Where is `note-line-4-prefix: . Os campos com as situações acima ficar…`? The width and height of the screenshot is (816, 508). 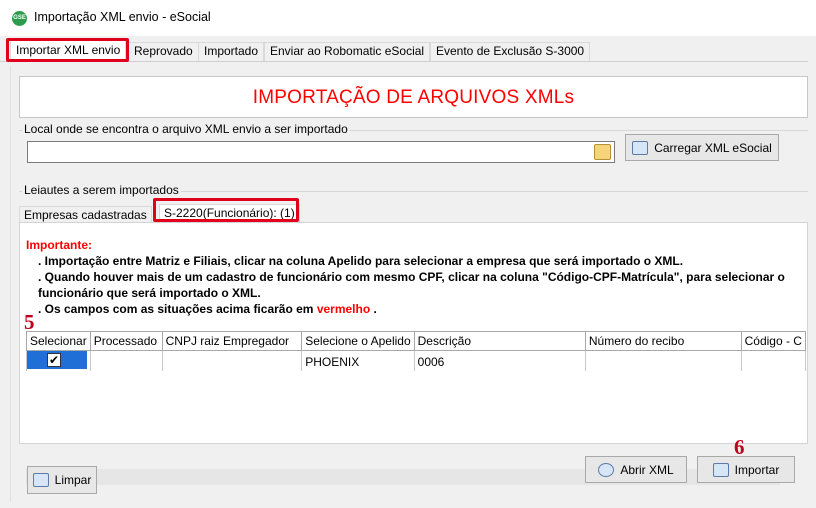 note-line-4-prefix: . Os campos com as situações acima ficar… is located at coordinates (176, 309).